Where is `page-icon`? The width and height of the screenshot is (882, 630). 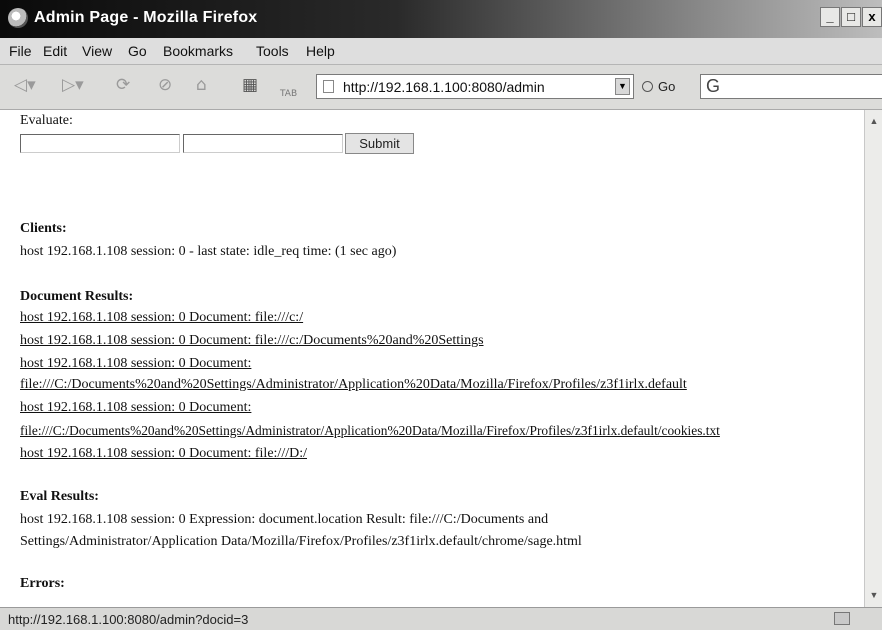 page-icon is located at coordinates (328, 86).